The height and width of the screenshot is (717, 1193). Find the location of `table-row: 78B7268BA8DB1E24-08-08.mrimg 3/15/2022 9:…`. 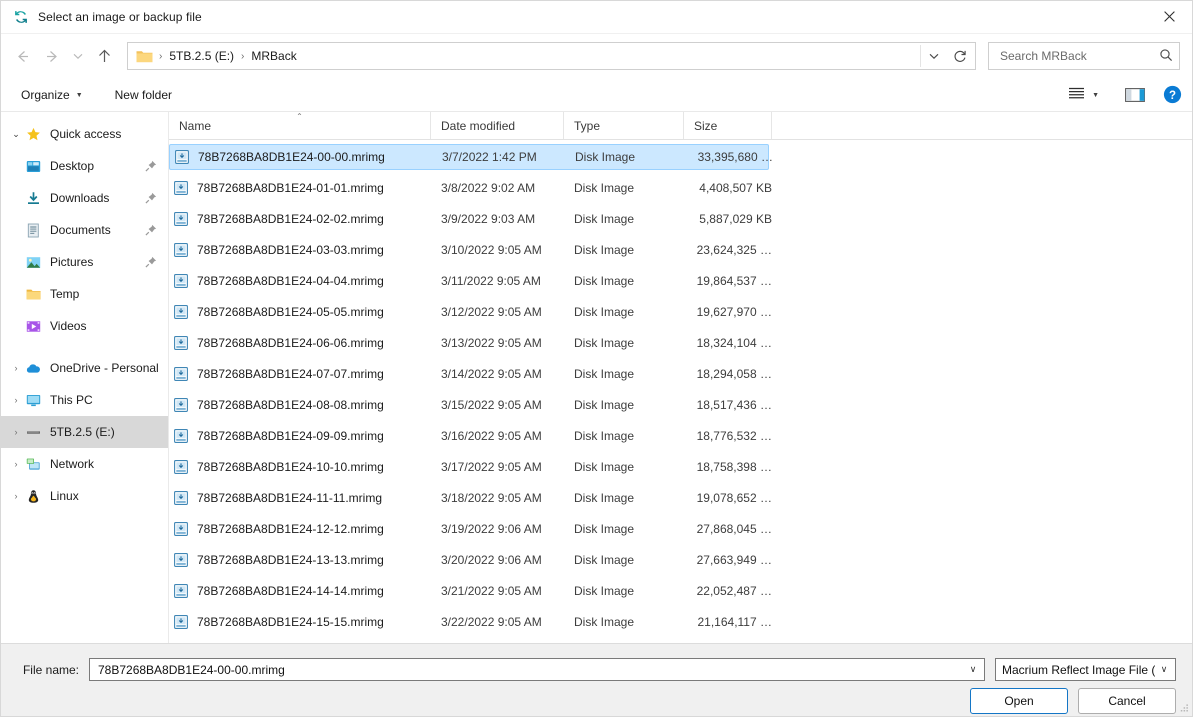

table-row: 78B7268BA8DB1E24-08-08.mrimg 3/15/2022 9:… is located at coordinates (680, 404).